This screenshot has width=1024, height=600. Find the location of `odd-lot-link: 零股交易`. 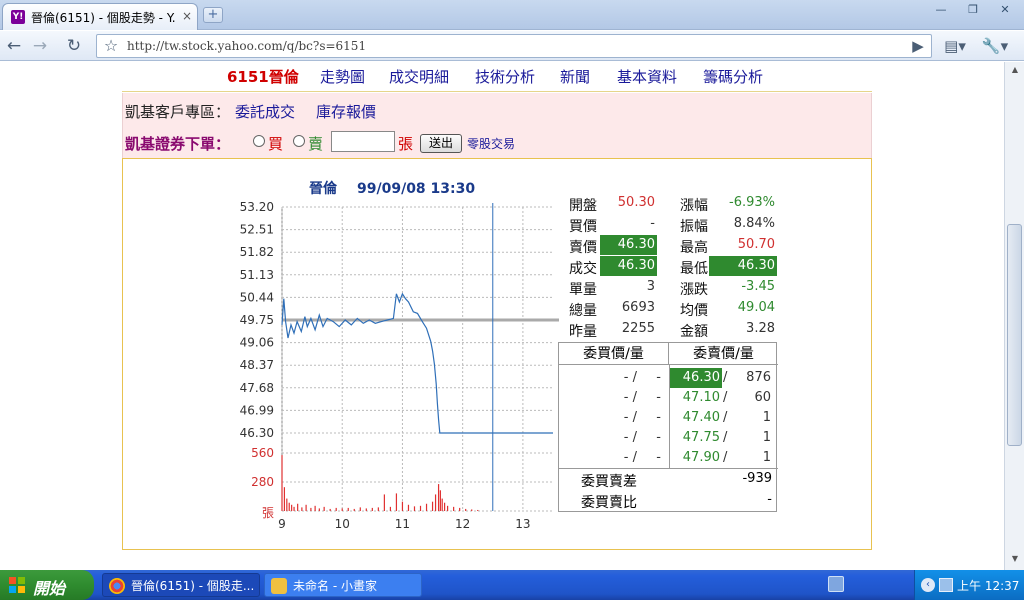

odd-lot-link: 零股交易 is located at coordinates (491, 143).